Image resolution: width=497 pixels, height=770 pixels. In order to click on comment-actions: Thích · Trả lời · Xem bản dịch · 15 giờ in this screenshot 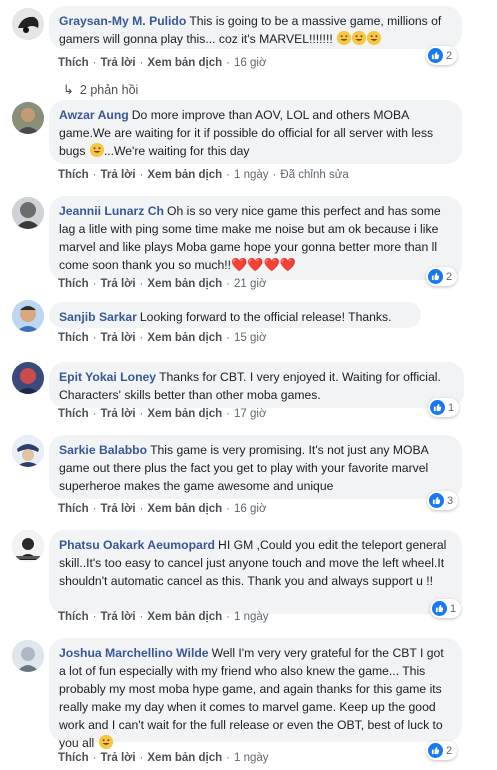, I will do `click(162, 338)`.